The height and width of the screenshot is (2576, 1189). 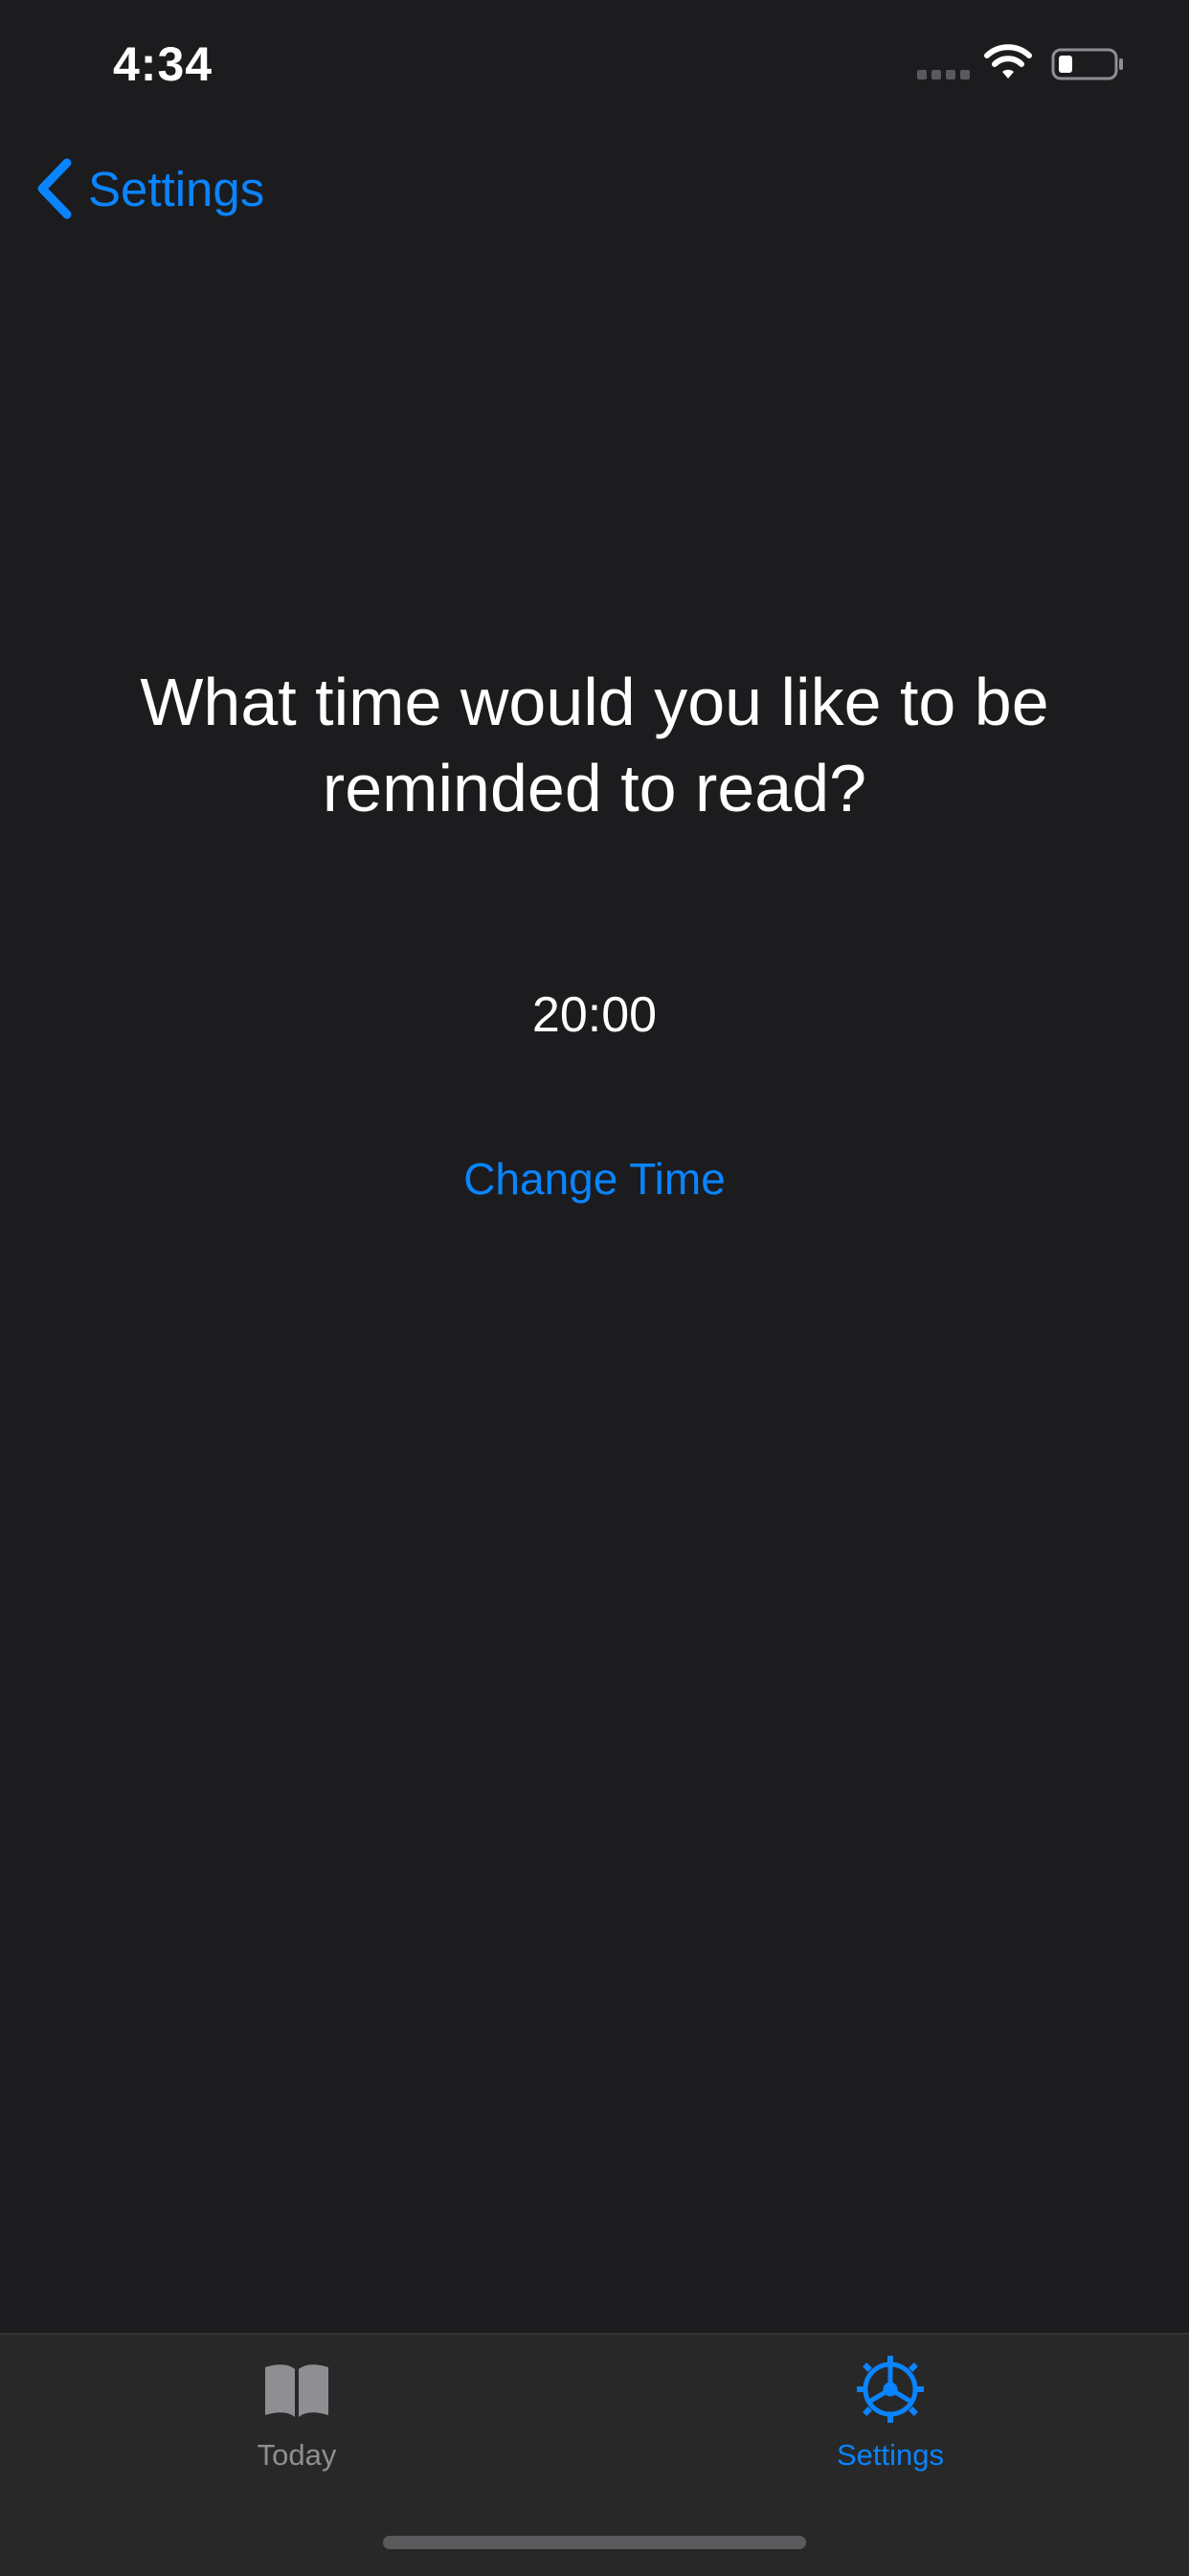 What do you see at coordinates (890, 2389) in the screenshot?
I see `gear-icon` at bounding box center [890, 2389].